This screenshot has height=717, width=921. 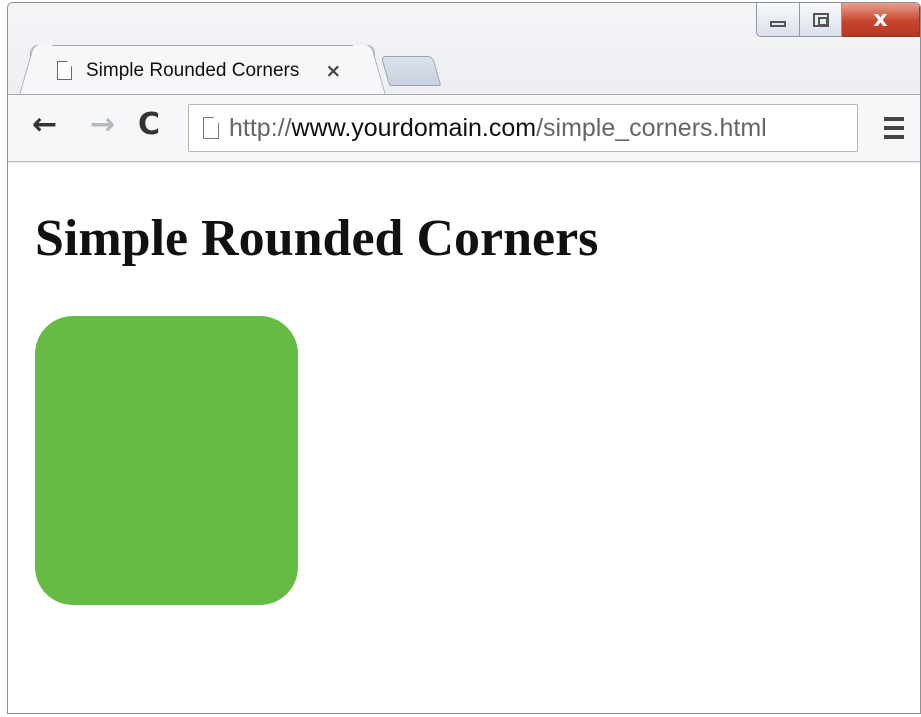 What do you see at coordinates (333, 71) in the screenshot?
I see `tab-close-icon: ×` at bounding box center [333, 71].